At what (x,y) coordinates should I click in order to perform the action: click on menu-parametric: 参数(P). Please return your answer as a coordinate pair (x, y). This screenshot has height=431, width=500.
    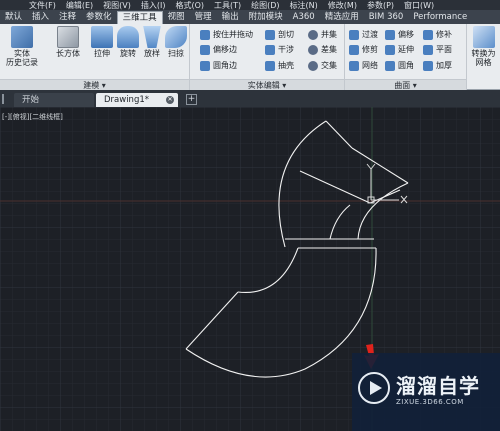
    Looking at the image, I should click on (380, 5).